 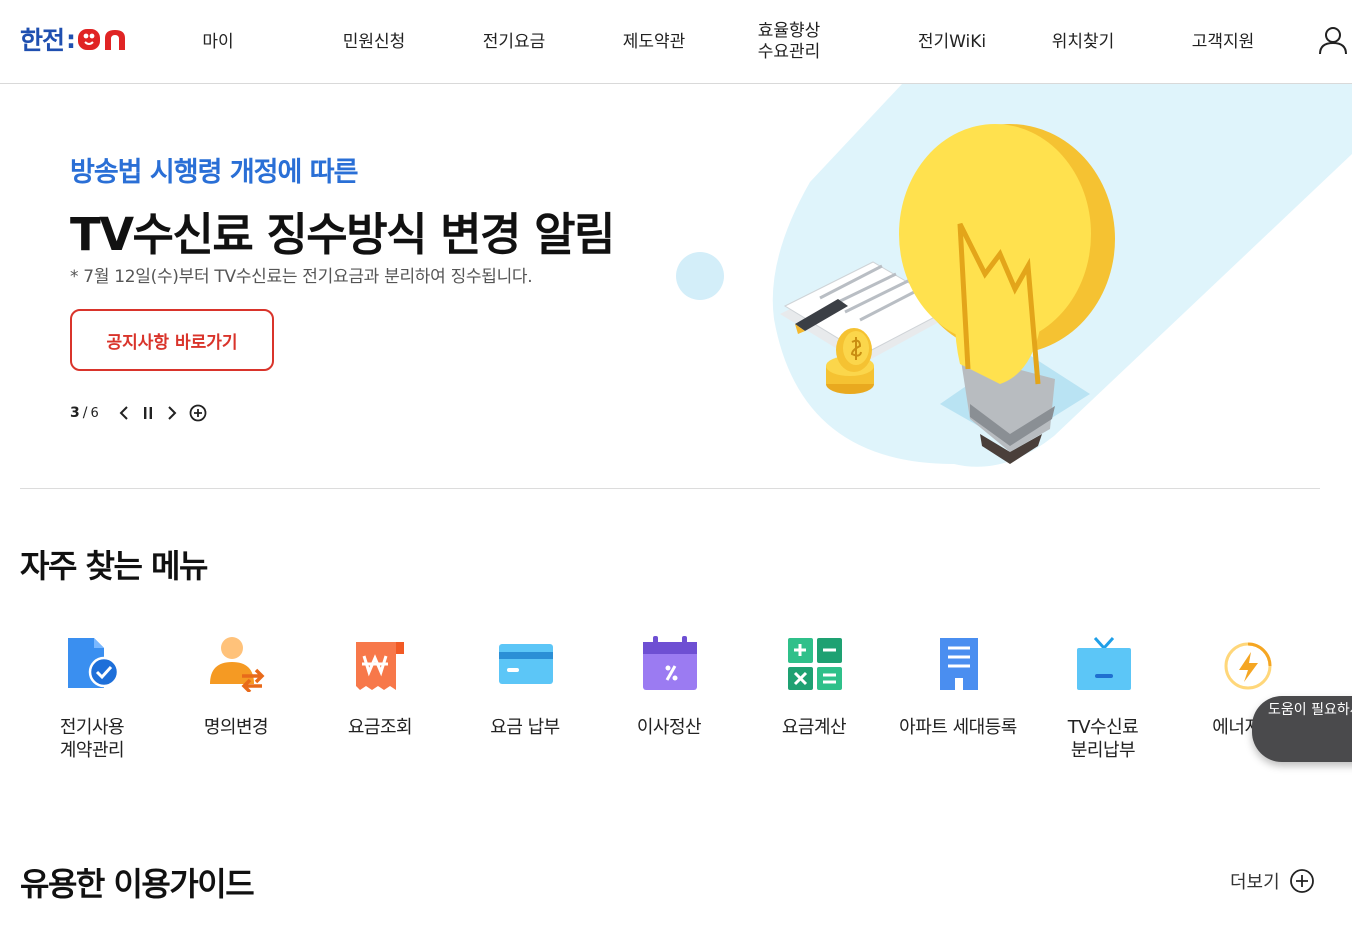 I want to click on logo-colon: :, so click(x=71, y=39).